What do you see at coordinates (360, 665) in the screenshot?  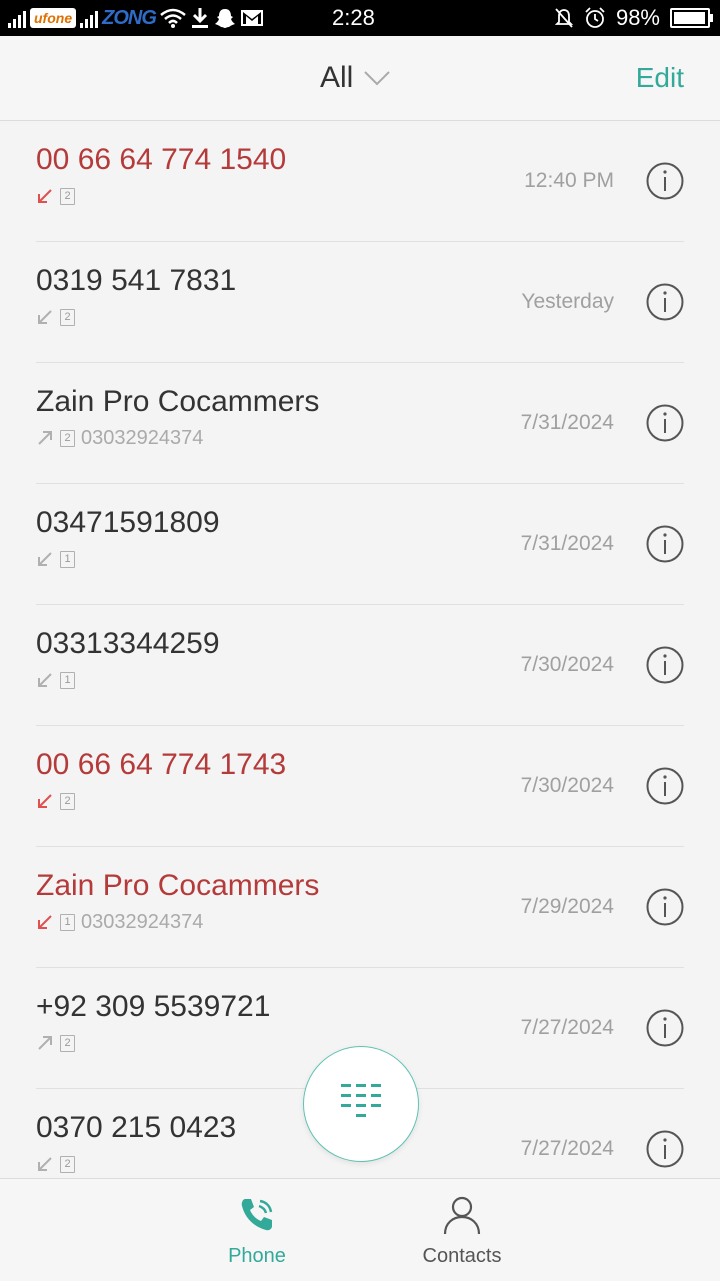 I see `call-log-row: 03313344259 1 7/30/2024` at bounding box center [360, 665].